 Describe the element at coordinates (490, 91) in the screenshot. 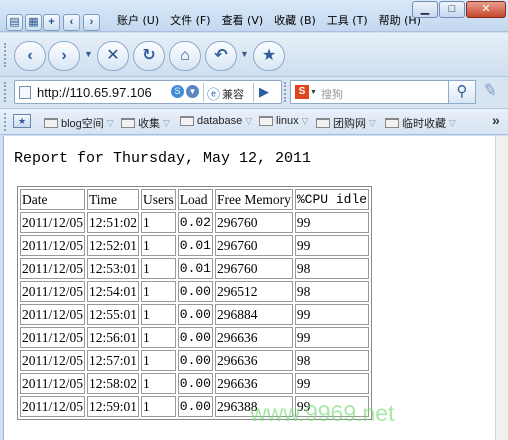

I see `pen-icon: ✎` at that location.